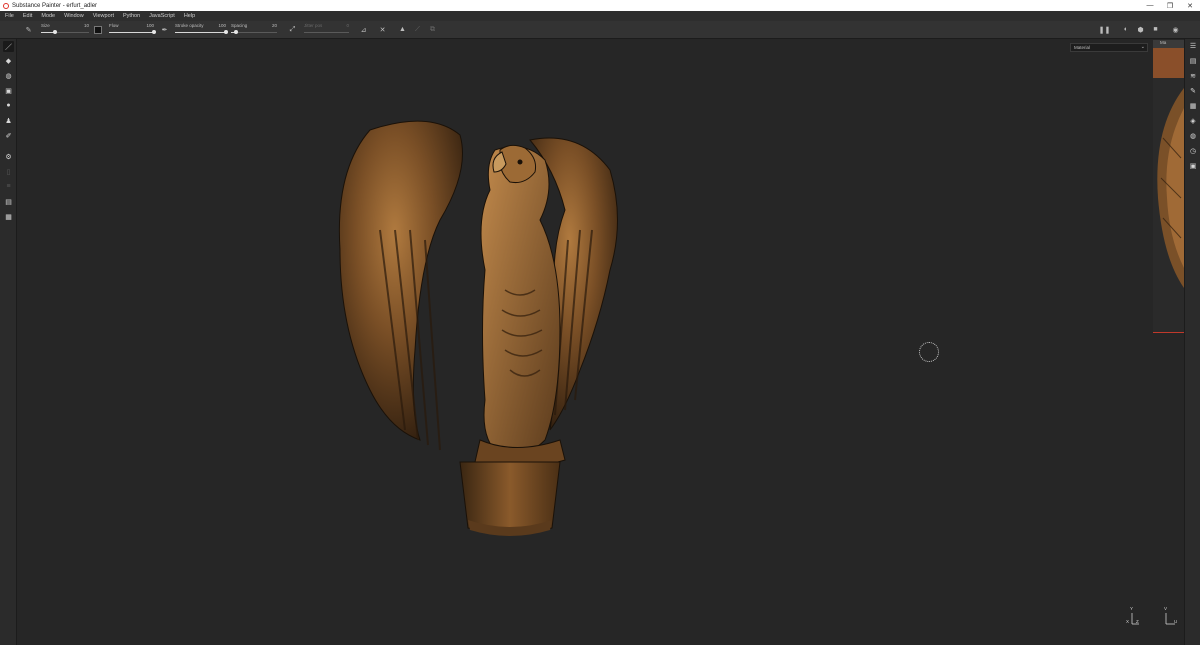 Image resolution: width=1200 pixels, height=645 pixels. What do you see at coordinates (1171, 616) in the screenshot?
I see `axis-gizmo-uv: V U` at bounding box center [1171, 616].